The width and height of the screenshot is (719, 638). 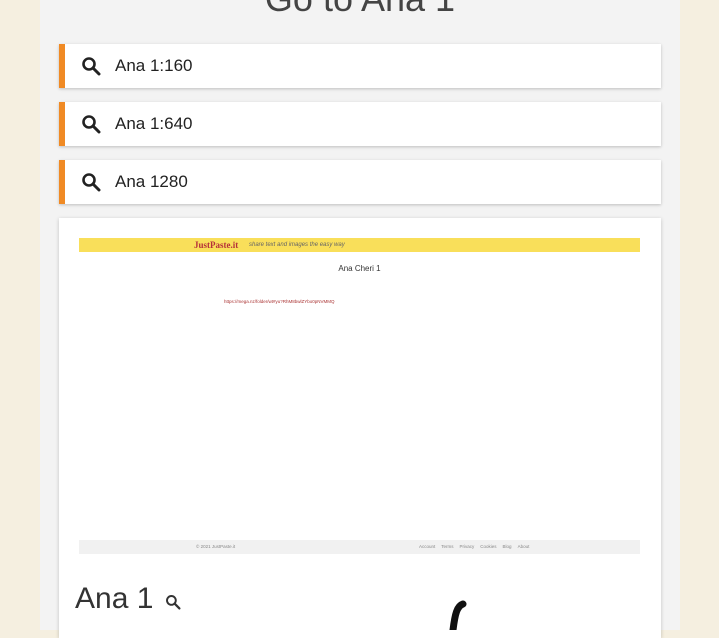 What do you see at coordinates (114, 598) in the screenshot?
I see `card-heading-text: Ana 1` at bounding box center [114, 598].